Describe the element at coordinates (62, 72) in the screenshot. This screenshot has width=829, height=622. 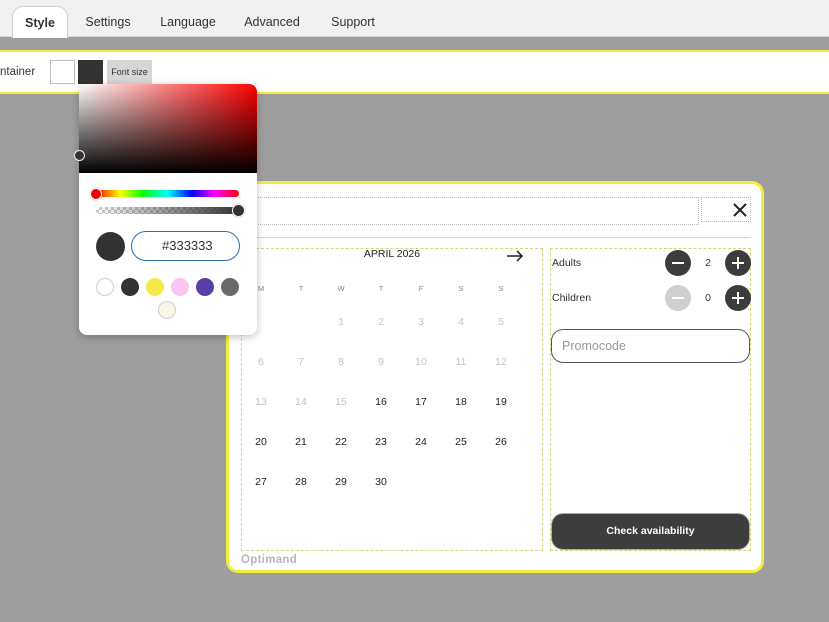
I see `background-color-swatch` at that location.